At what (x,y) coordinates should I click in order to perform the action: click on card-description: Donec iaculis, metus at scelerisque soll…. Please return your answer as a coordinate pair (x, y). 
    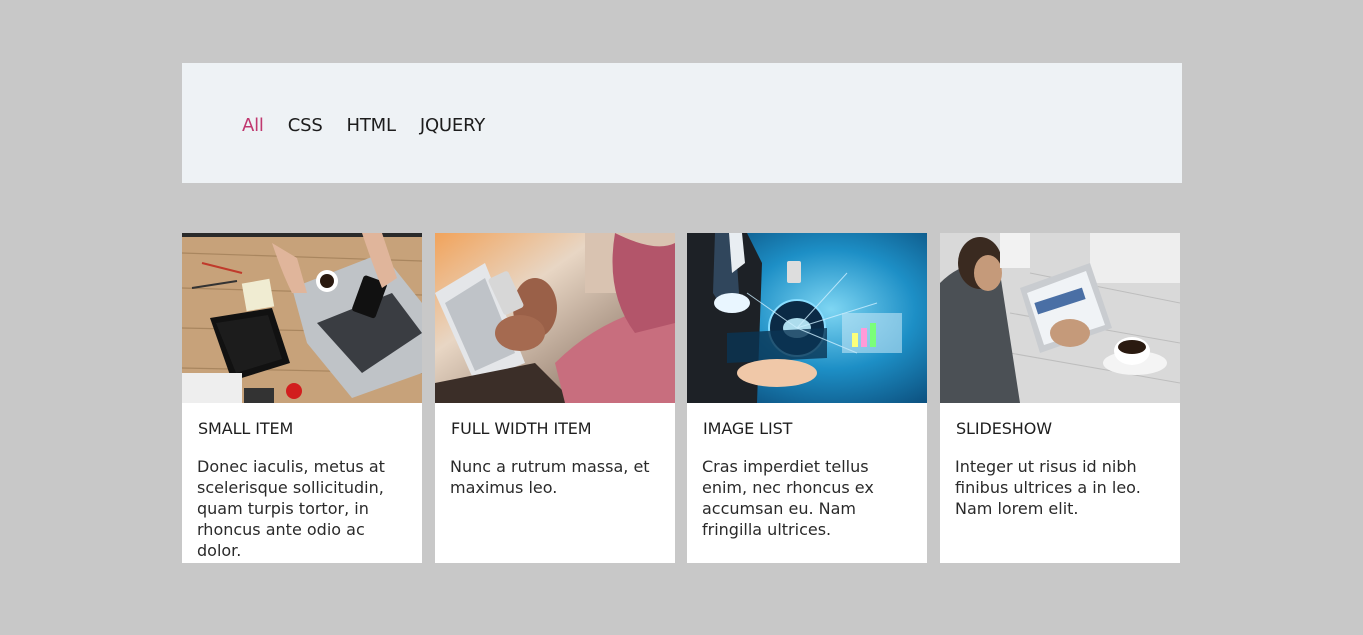
    Looking at the image, I should click on (291, 508).